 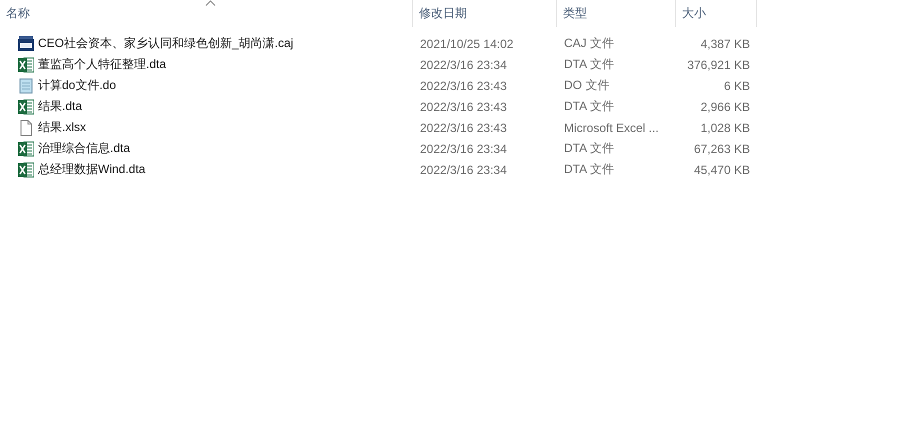 I want to click on file-size: 6 KB, so click(x=737, y=85).